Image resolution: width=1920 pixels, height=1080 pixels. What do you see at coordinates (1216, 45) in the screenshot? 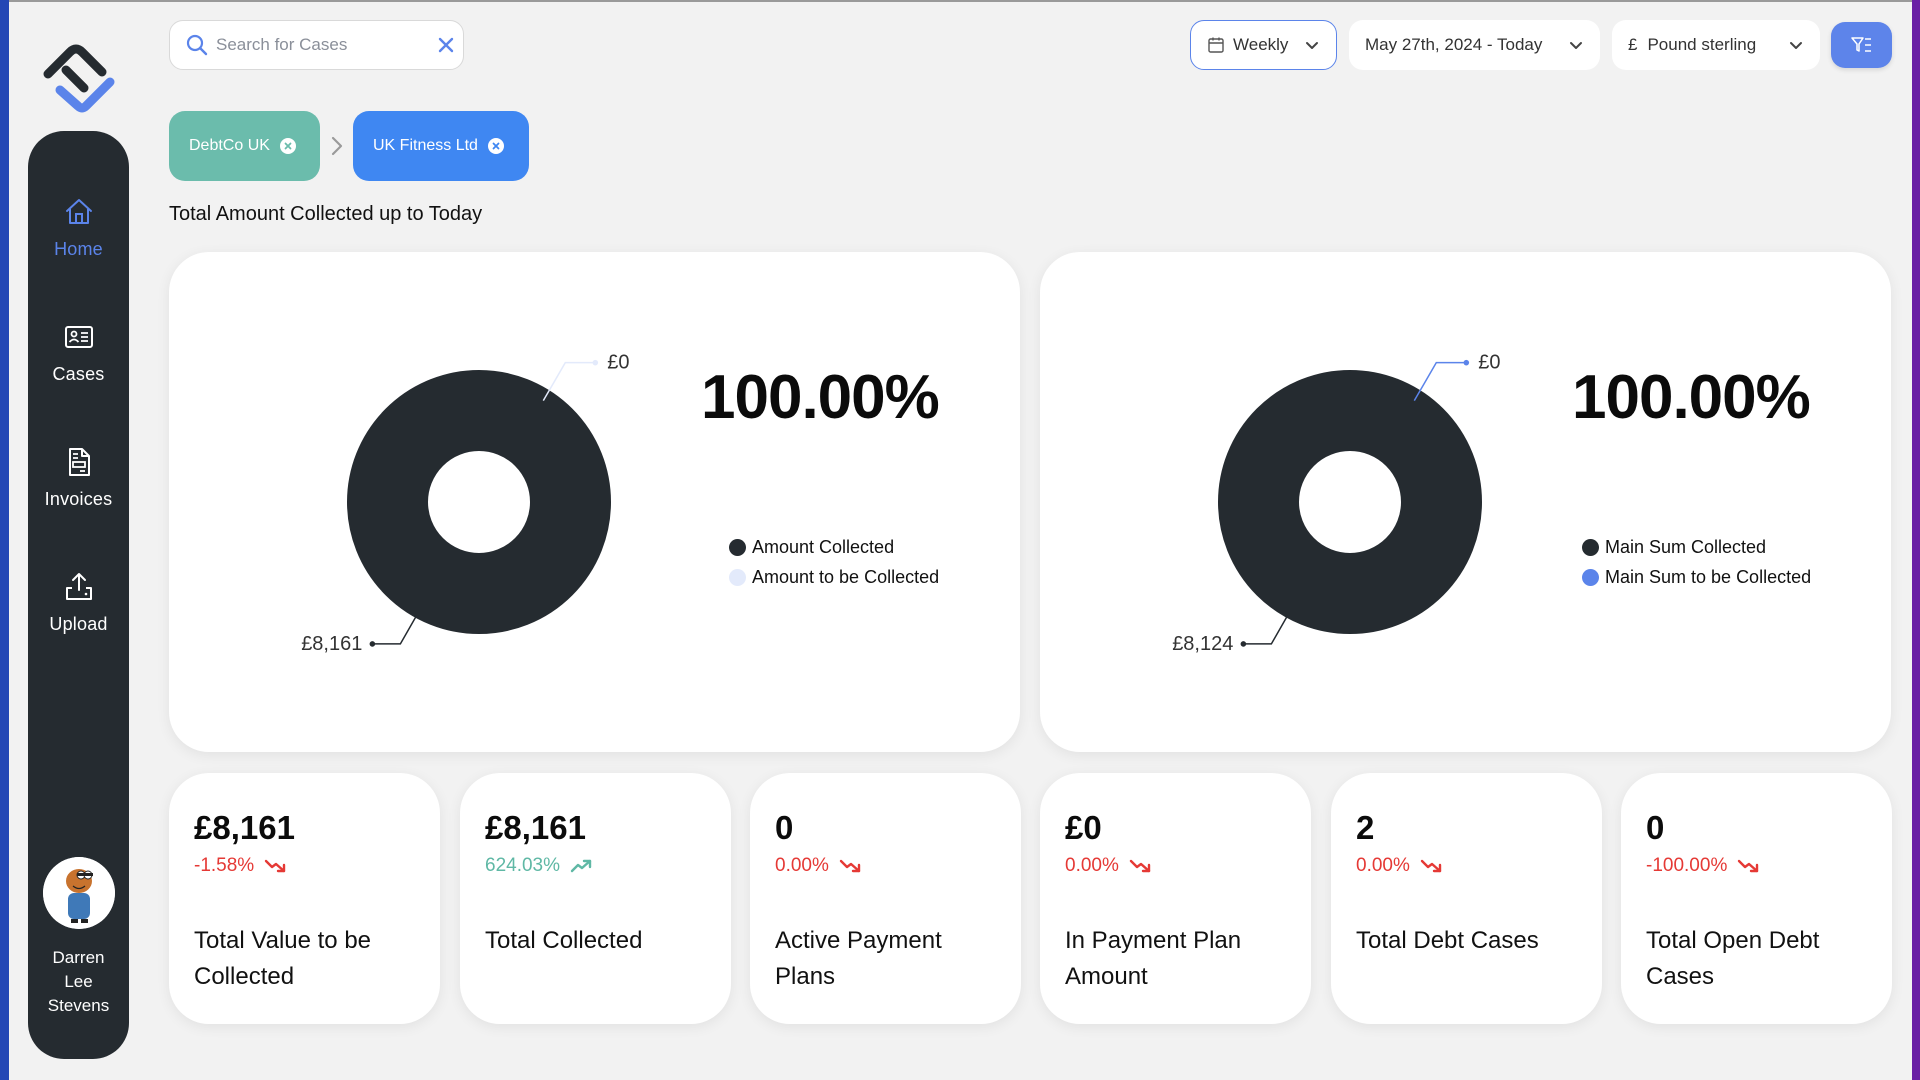
I see `calendar-icon` at bounding box center [1216, 45].